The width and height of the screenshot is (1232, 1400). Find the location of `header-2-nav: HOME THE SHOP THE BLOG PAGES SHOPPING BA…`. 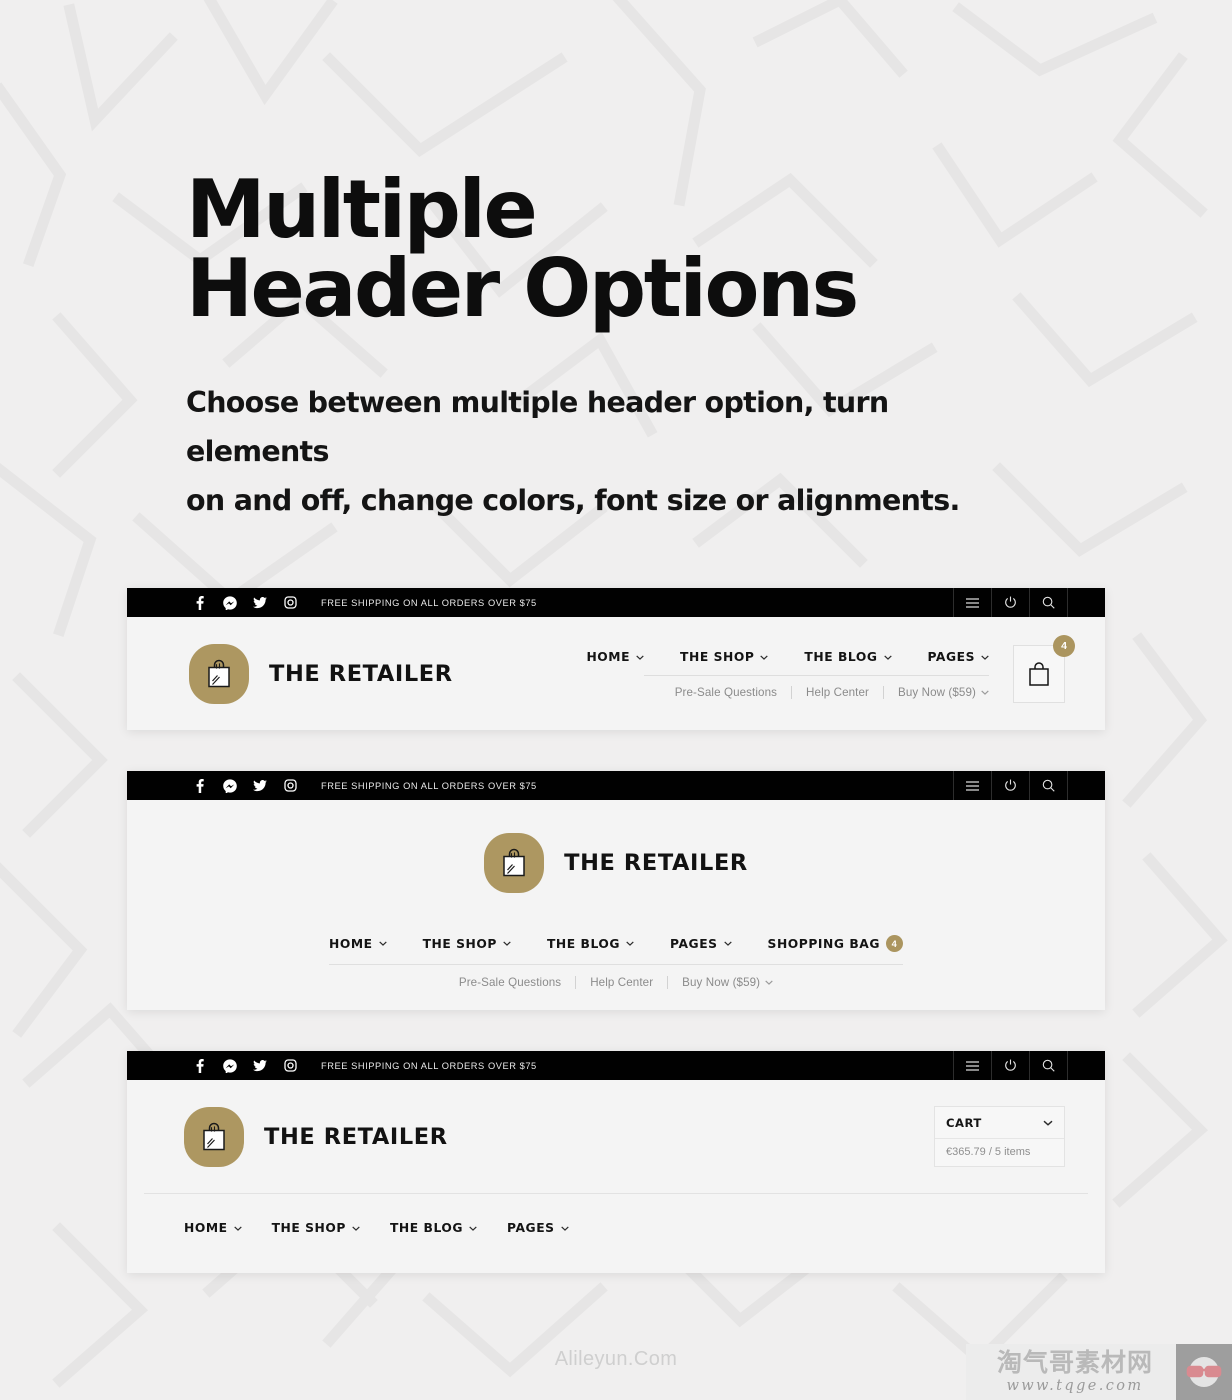

header-2-nav: HOME THE SHOP THE BLOG PAGES SHOPPING BA… is located at coordinates (616, 962).